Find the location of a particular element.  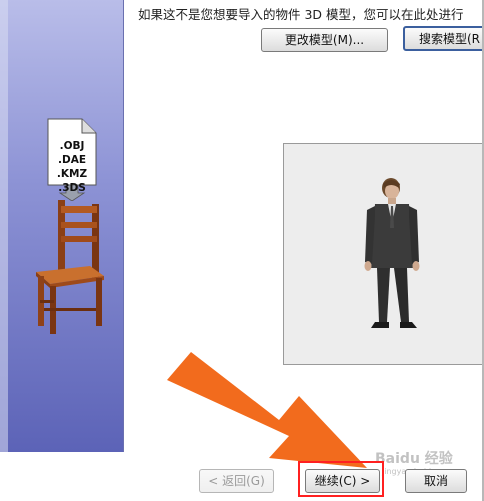

file-type-dae: .DAE is located at coordinates (71, 160).